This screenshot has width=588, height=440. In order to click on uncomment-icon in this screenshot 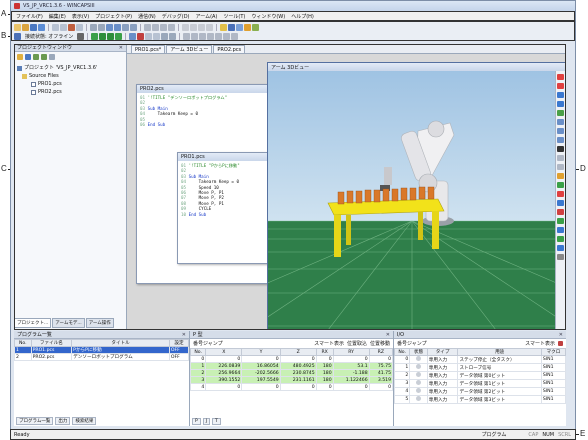, I will do `click(171, 27)`.